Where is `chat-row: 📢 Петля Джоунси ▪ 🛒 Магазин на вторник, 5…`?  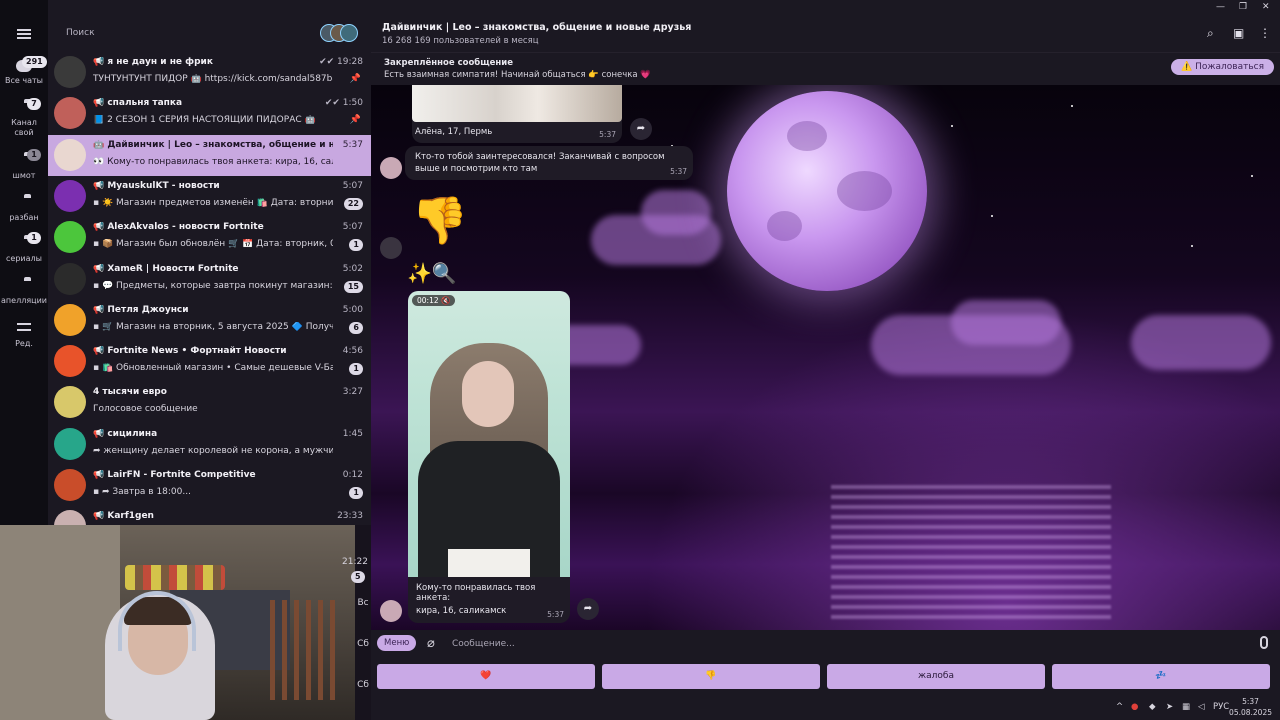
chat-row: 📢 Петля Джоунси ▪ 🛒 Магазин на вторник, 5… is located at coordinates (209, 320).